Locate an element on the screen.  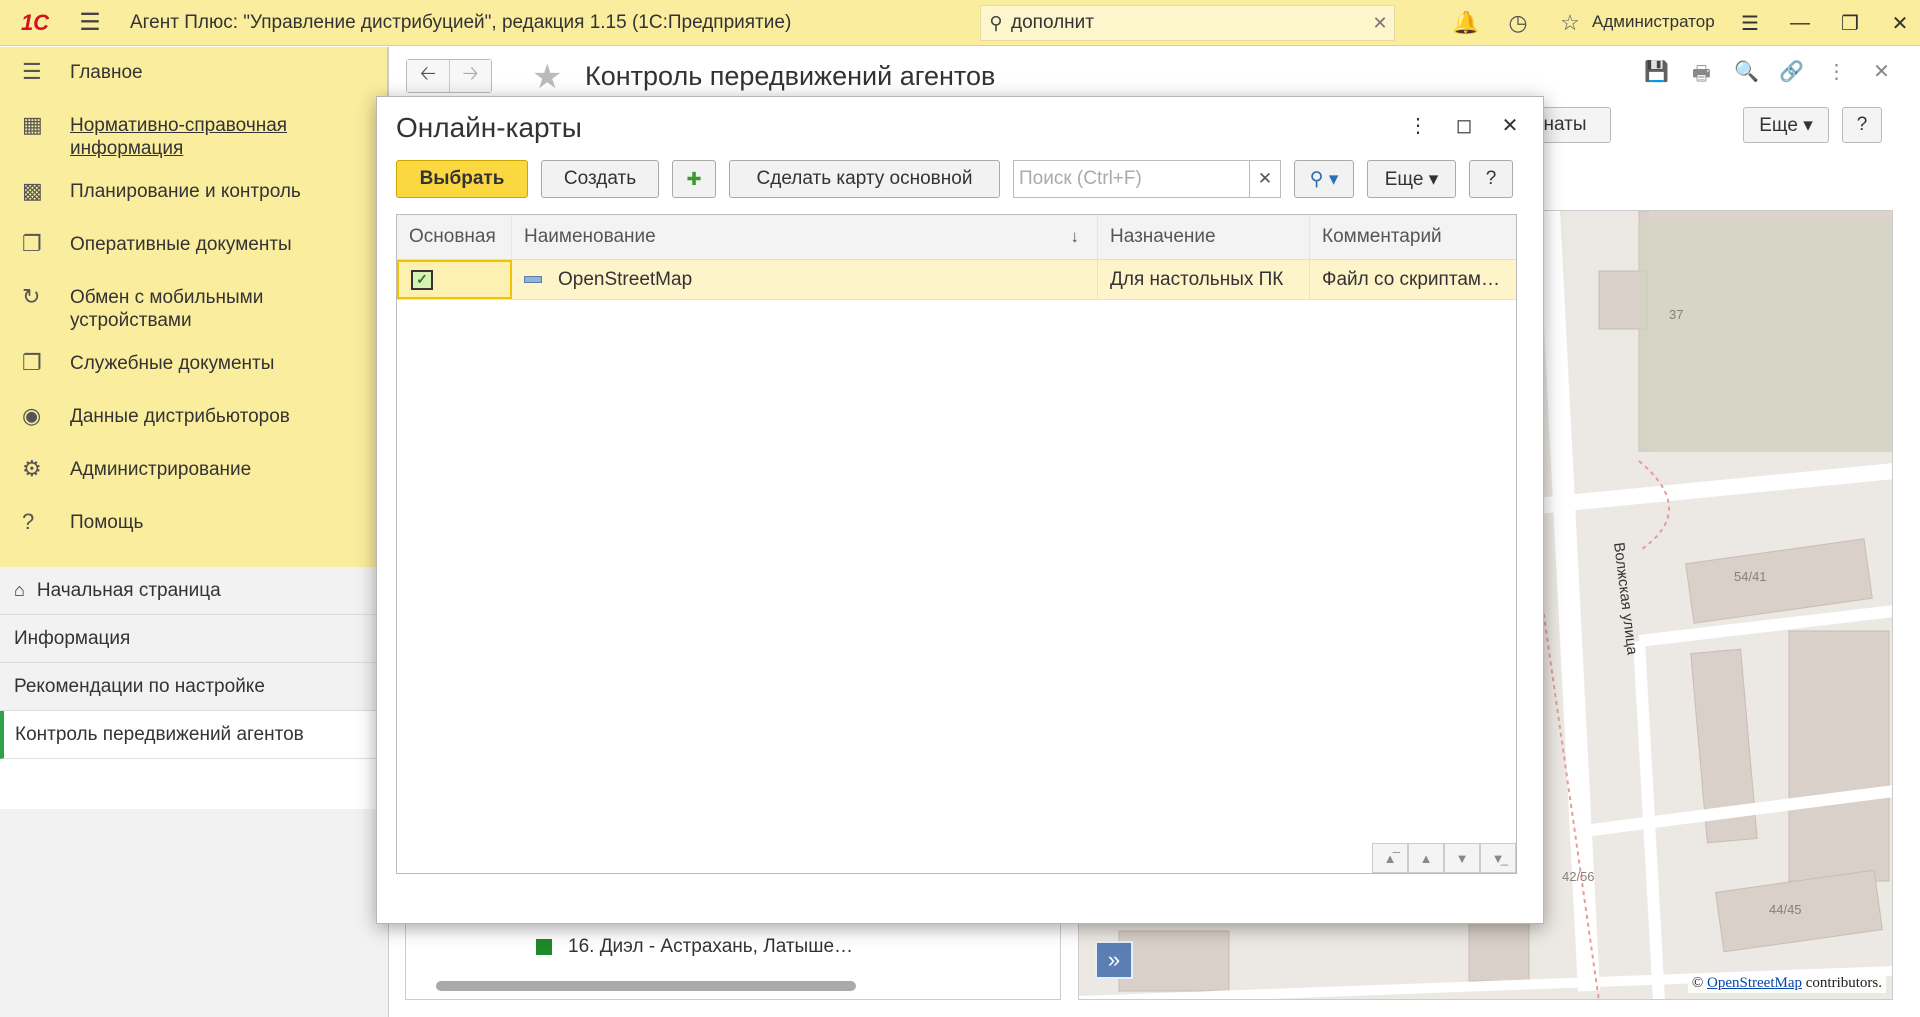
global-search: ⚲ дополнит ✕ is located at coordinates (1187, 23).